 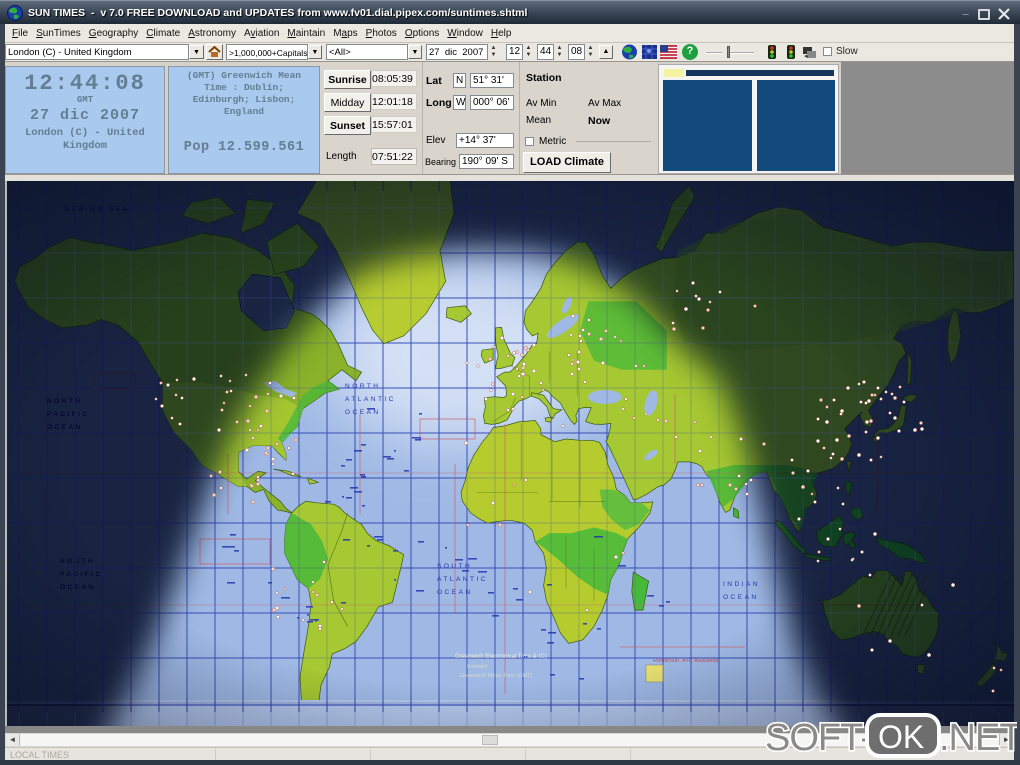 I want to click on svg-text: OK, so click(x=901, y=737).